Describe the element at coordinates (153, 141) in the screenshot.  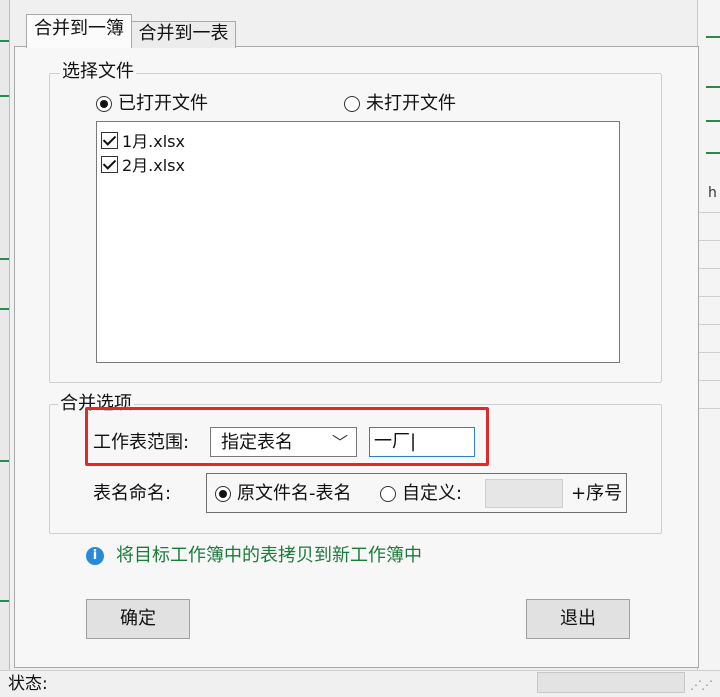
I see `file-name: 1月.xlsx` at that location.